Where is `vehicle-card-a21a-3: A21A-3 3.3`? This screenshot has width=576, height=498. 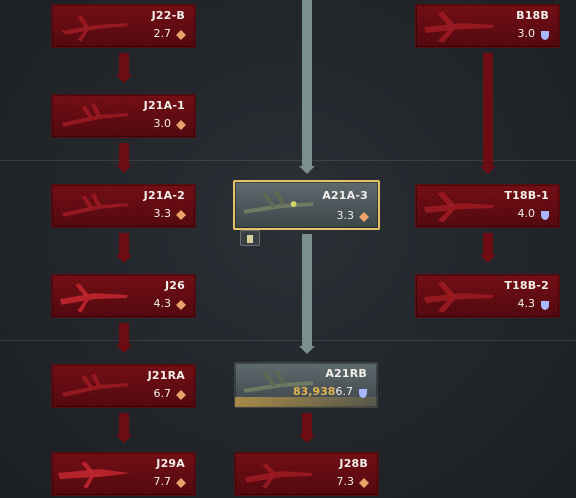 vehicle-card-a21a-3: A21A-3 3.3 is located at coordinates (306, 205).